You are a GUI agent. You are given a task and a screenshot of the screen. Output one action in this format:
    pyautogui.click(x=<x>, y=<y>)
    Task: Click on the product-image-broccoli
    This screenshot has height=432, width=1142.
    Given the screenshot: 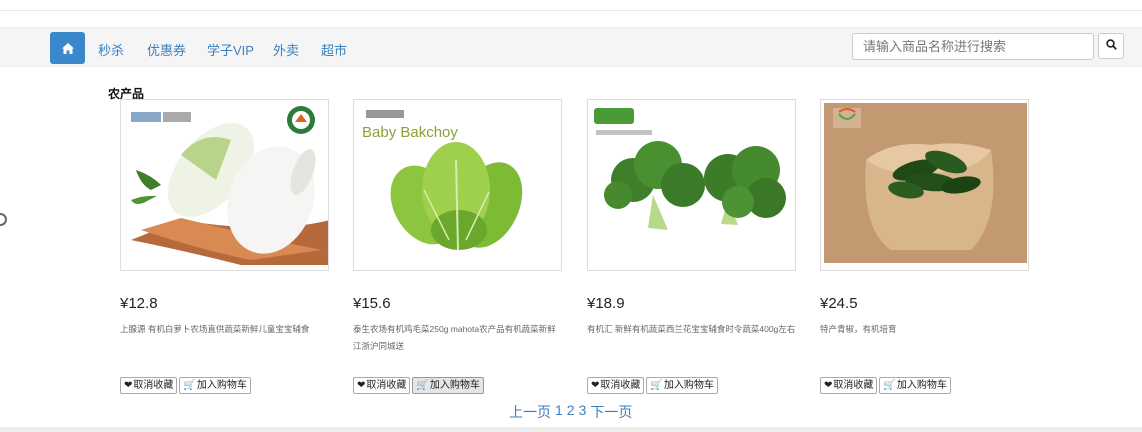 What is the action you would take?
    pyautogui.click(x=691, y=185)
    